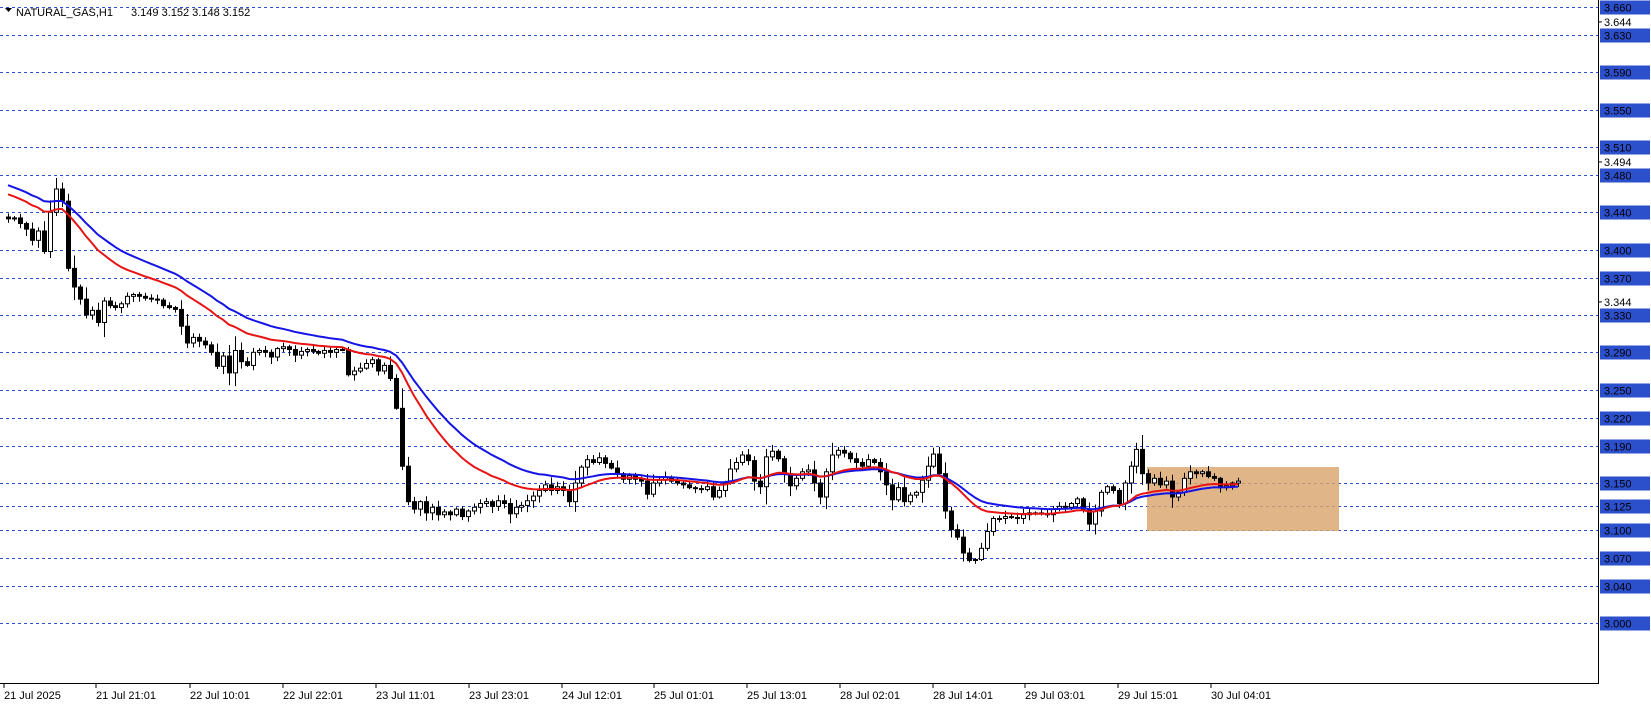 Image resolution: width=1651 pixels, height=705 pixels. What do you see at coordinates (1618, 532) in the screenshot?
I see `price-level-label: 3.100` at bounding box center [1618, 532].